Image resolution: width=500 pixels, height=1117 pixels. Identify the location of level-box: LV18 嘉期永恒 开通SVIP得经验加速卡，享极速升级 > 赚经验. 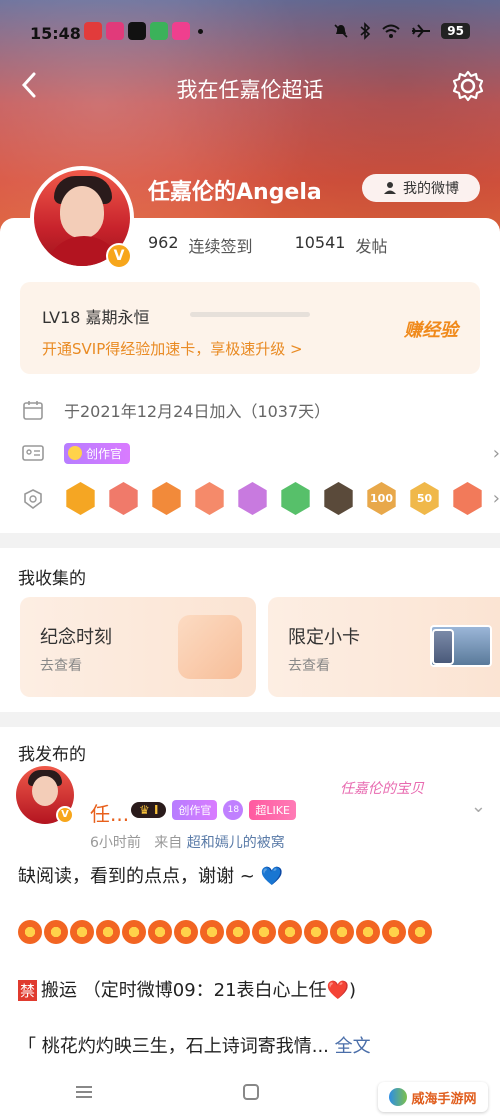
(250, 328).